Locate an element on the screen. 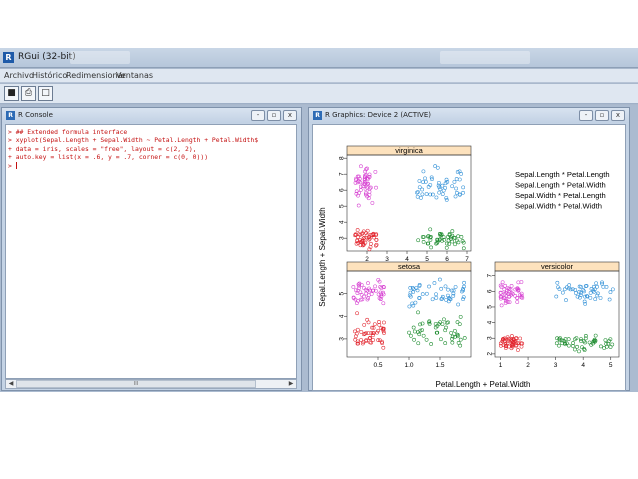 The width and height of the screenshot is (638, 479). toolbar: ■ ⎙ □ is located at coordinates (319, 94).